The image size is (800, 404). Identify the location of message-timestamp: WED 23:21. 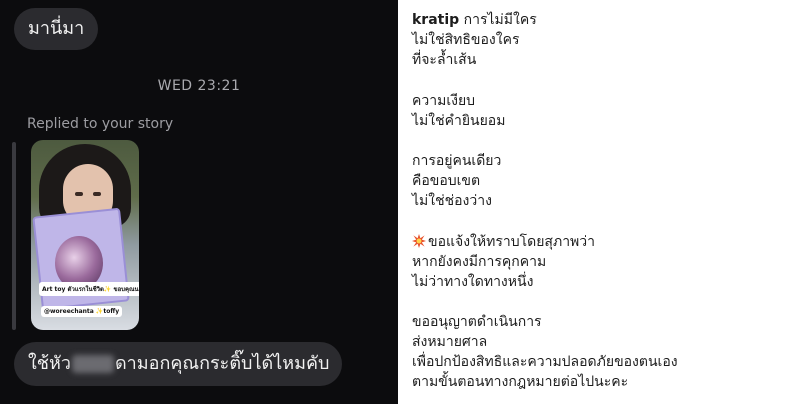
(199, 86).